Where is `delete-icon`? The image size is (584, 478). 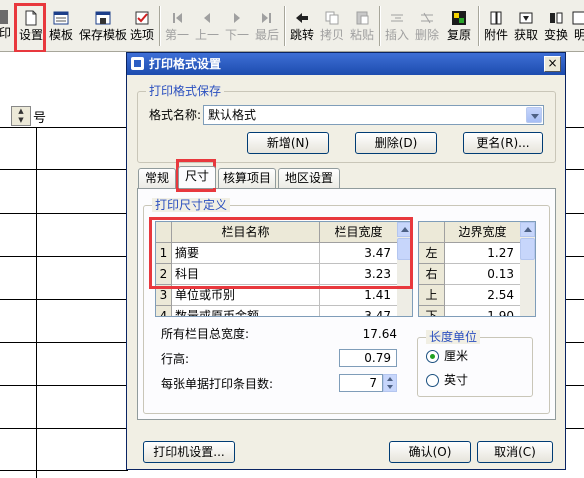
delete-icon is located at coordinates (427, 18).